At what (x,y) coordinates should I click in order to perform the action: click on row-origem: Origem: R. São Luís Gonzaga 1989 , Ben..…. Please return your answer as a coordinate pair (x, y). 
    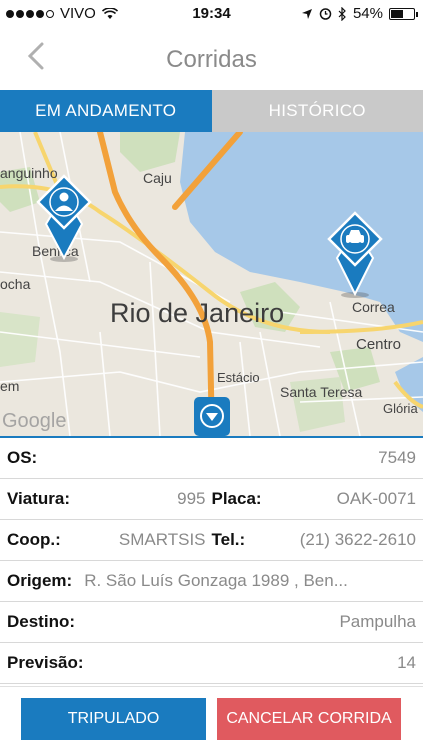
    Looking at the image, I should click on (211, 581).